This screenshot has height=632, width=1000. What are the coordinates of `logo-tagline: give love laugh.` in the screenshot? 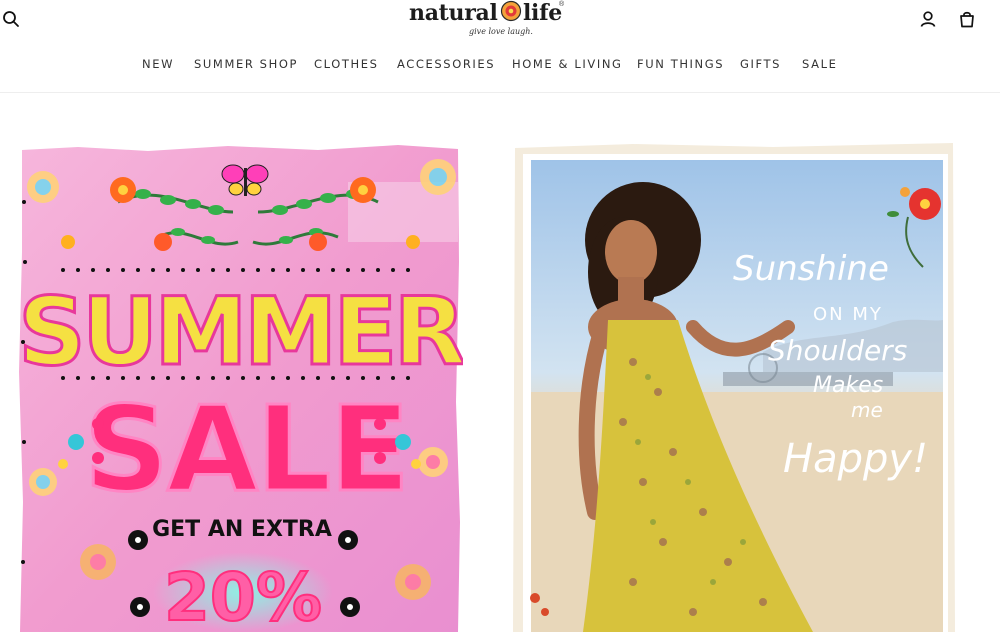 It's located at (501, 31).